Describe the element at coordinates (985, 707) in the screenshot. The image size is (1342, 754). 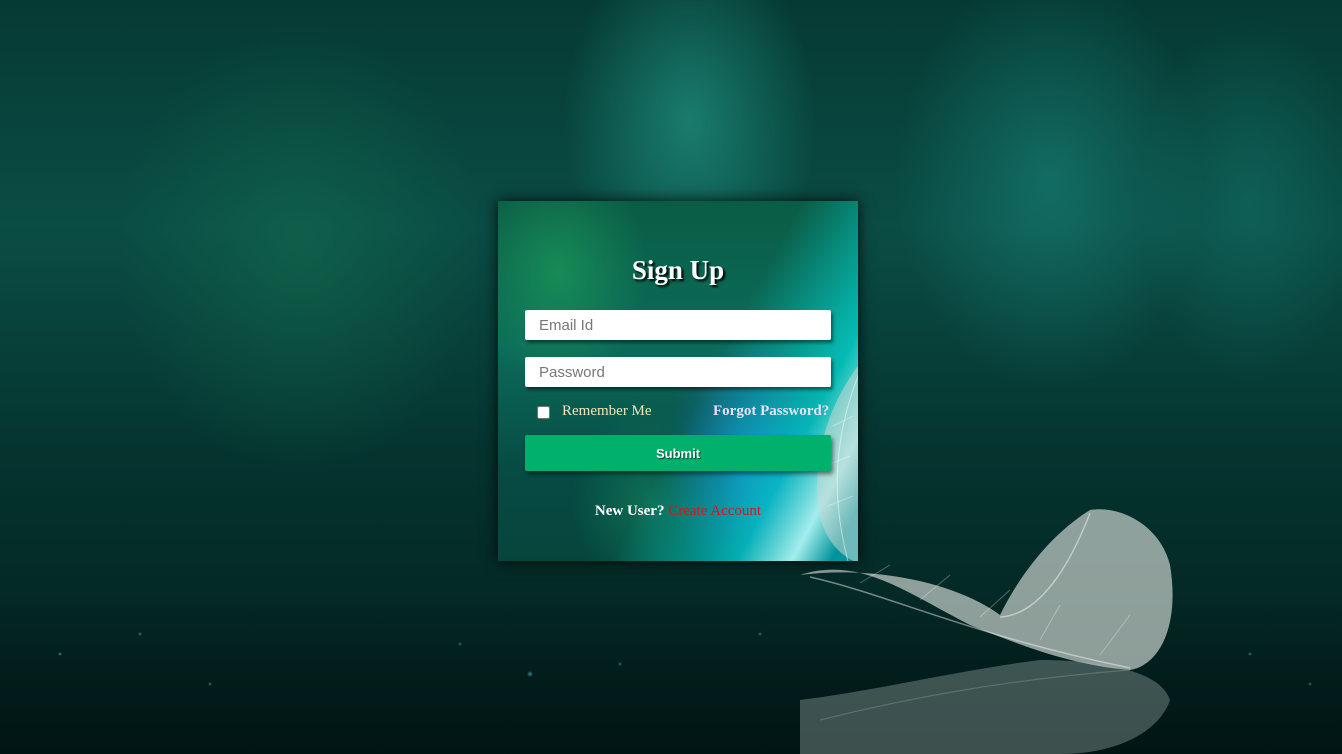
I see `leaf-reflection` at that location.